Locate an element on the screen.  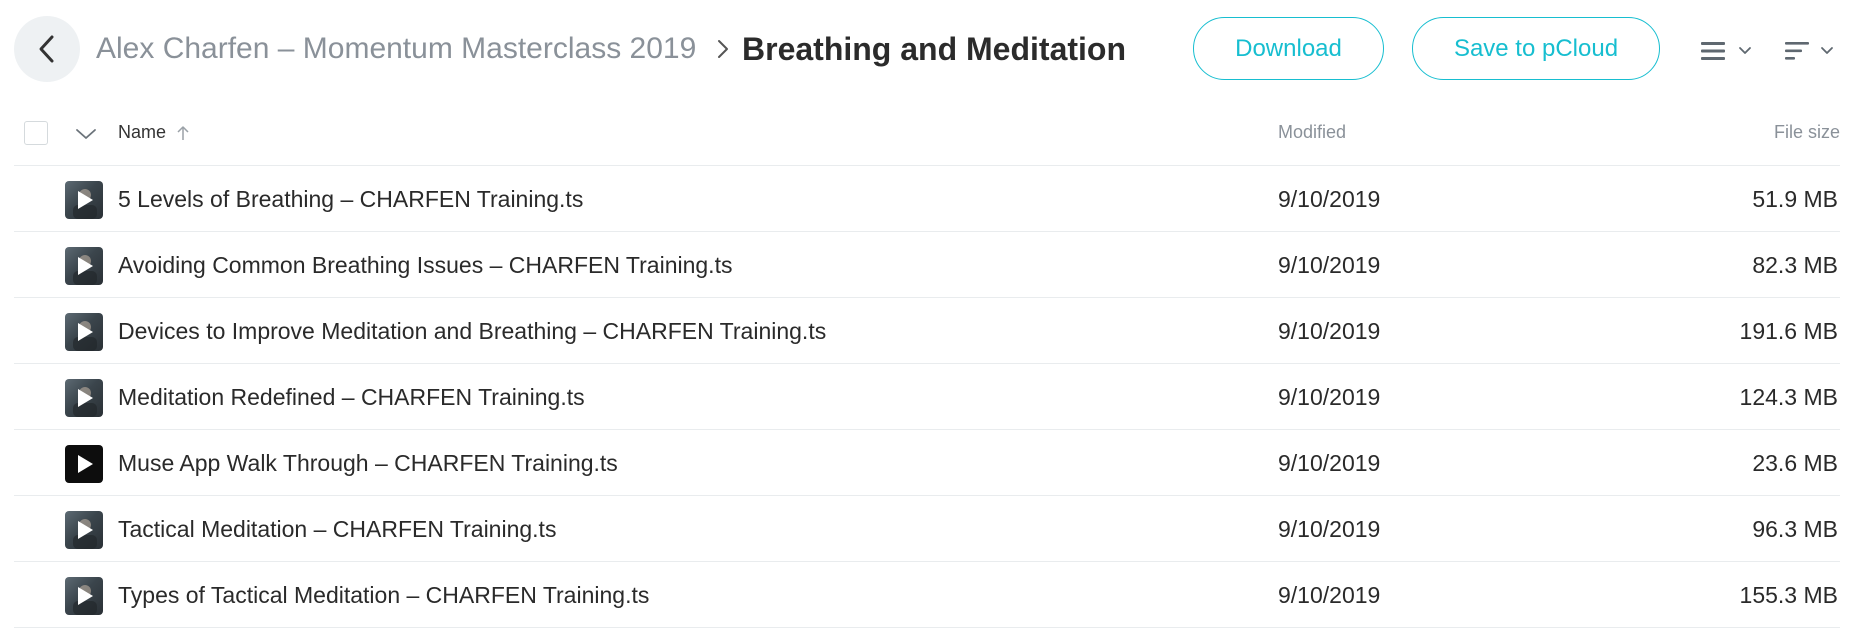
file-size: 191.6 MB is located at coordinates (1788, 331).